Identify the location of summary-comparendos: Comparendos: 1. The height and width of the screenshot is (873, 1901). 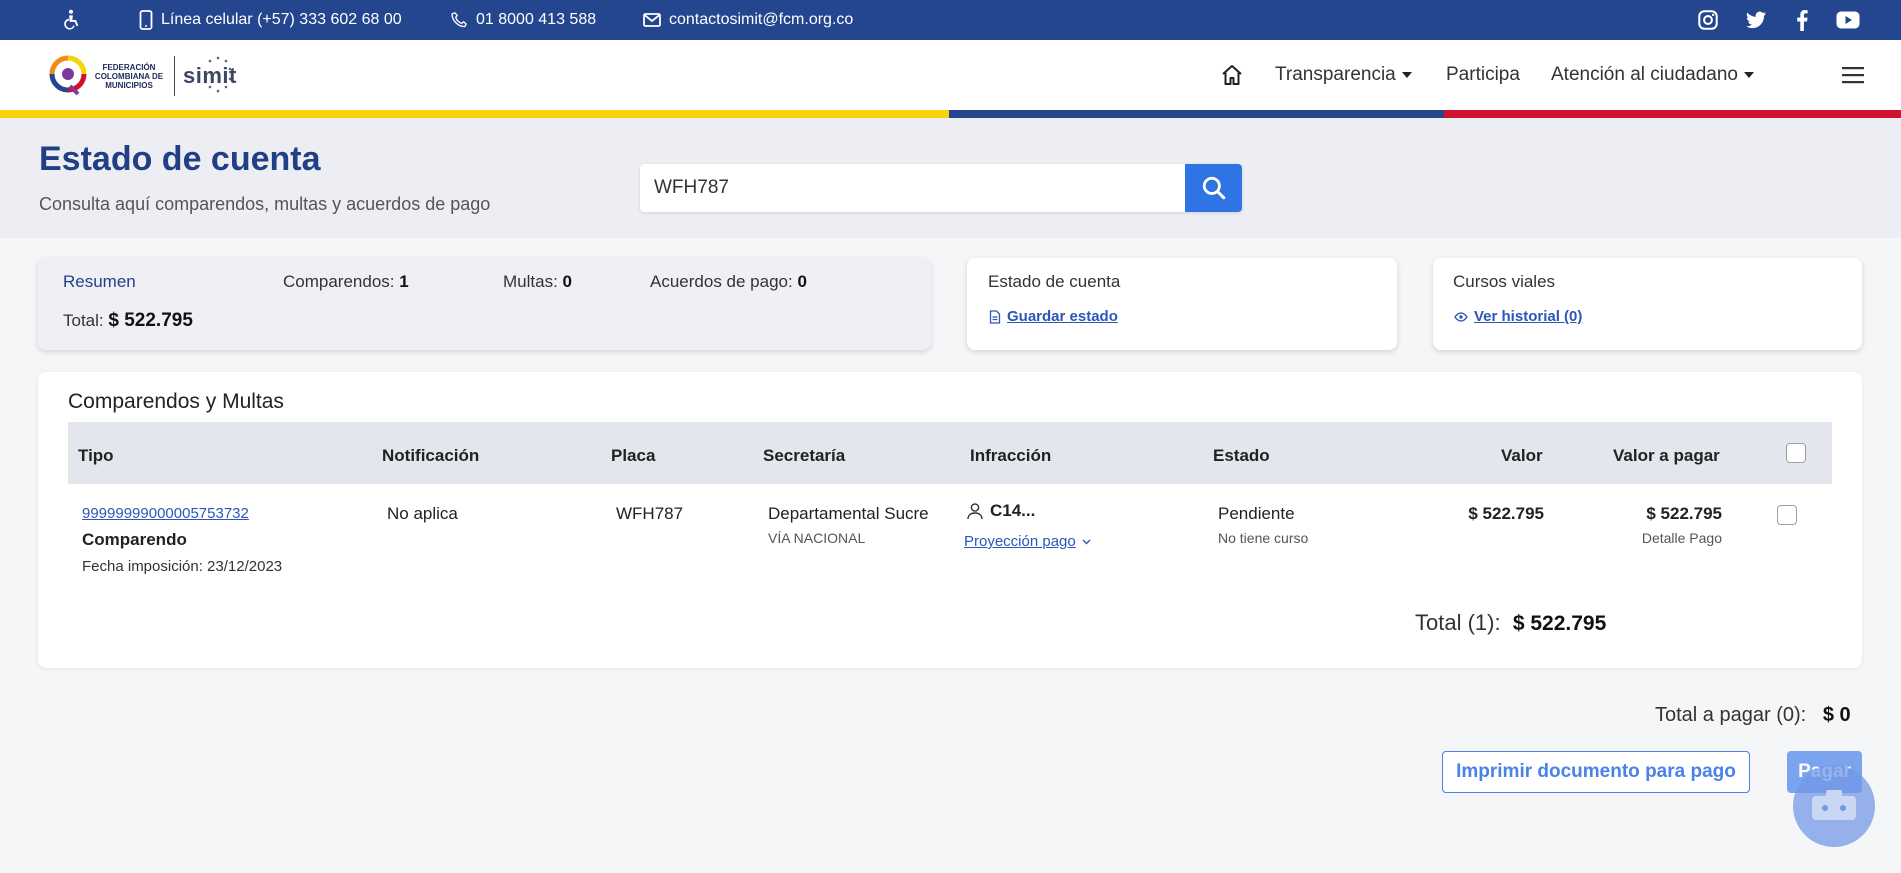
(346, 282).